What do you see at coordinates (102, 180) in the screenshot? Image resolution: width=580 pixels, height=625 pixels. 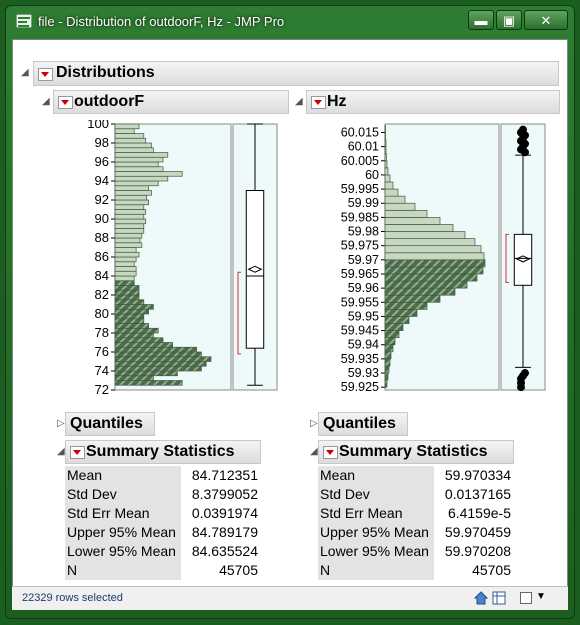 I see `y-tick-label: 94` at bounding box center [102, 180].